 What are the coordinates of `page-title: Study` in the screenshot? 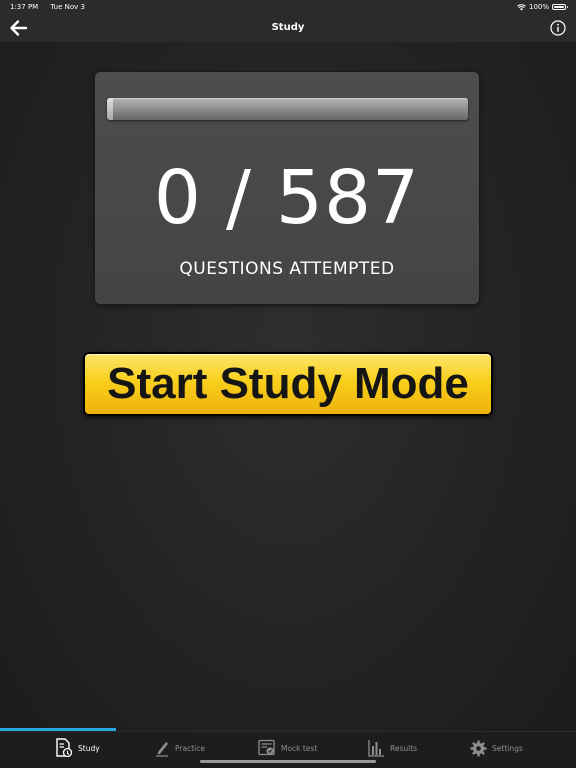 It's located at (288, 27).